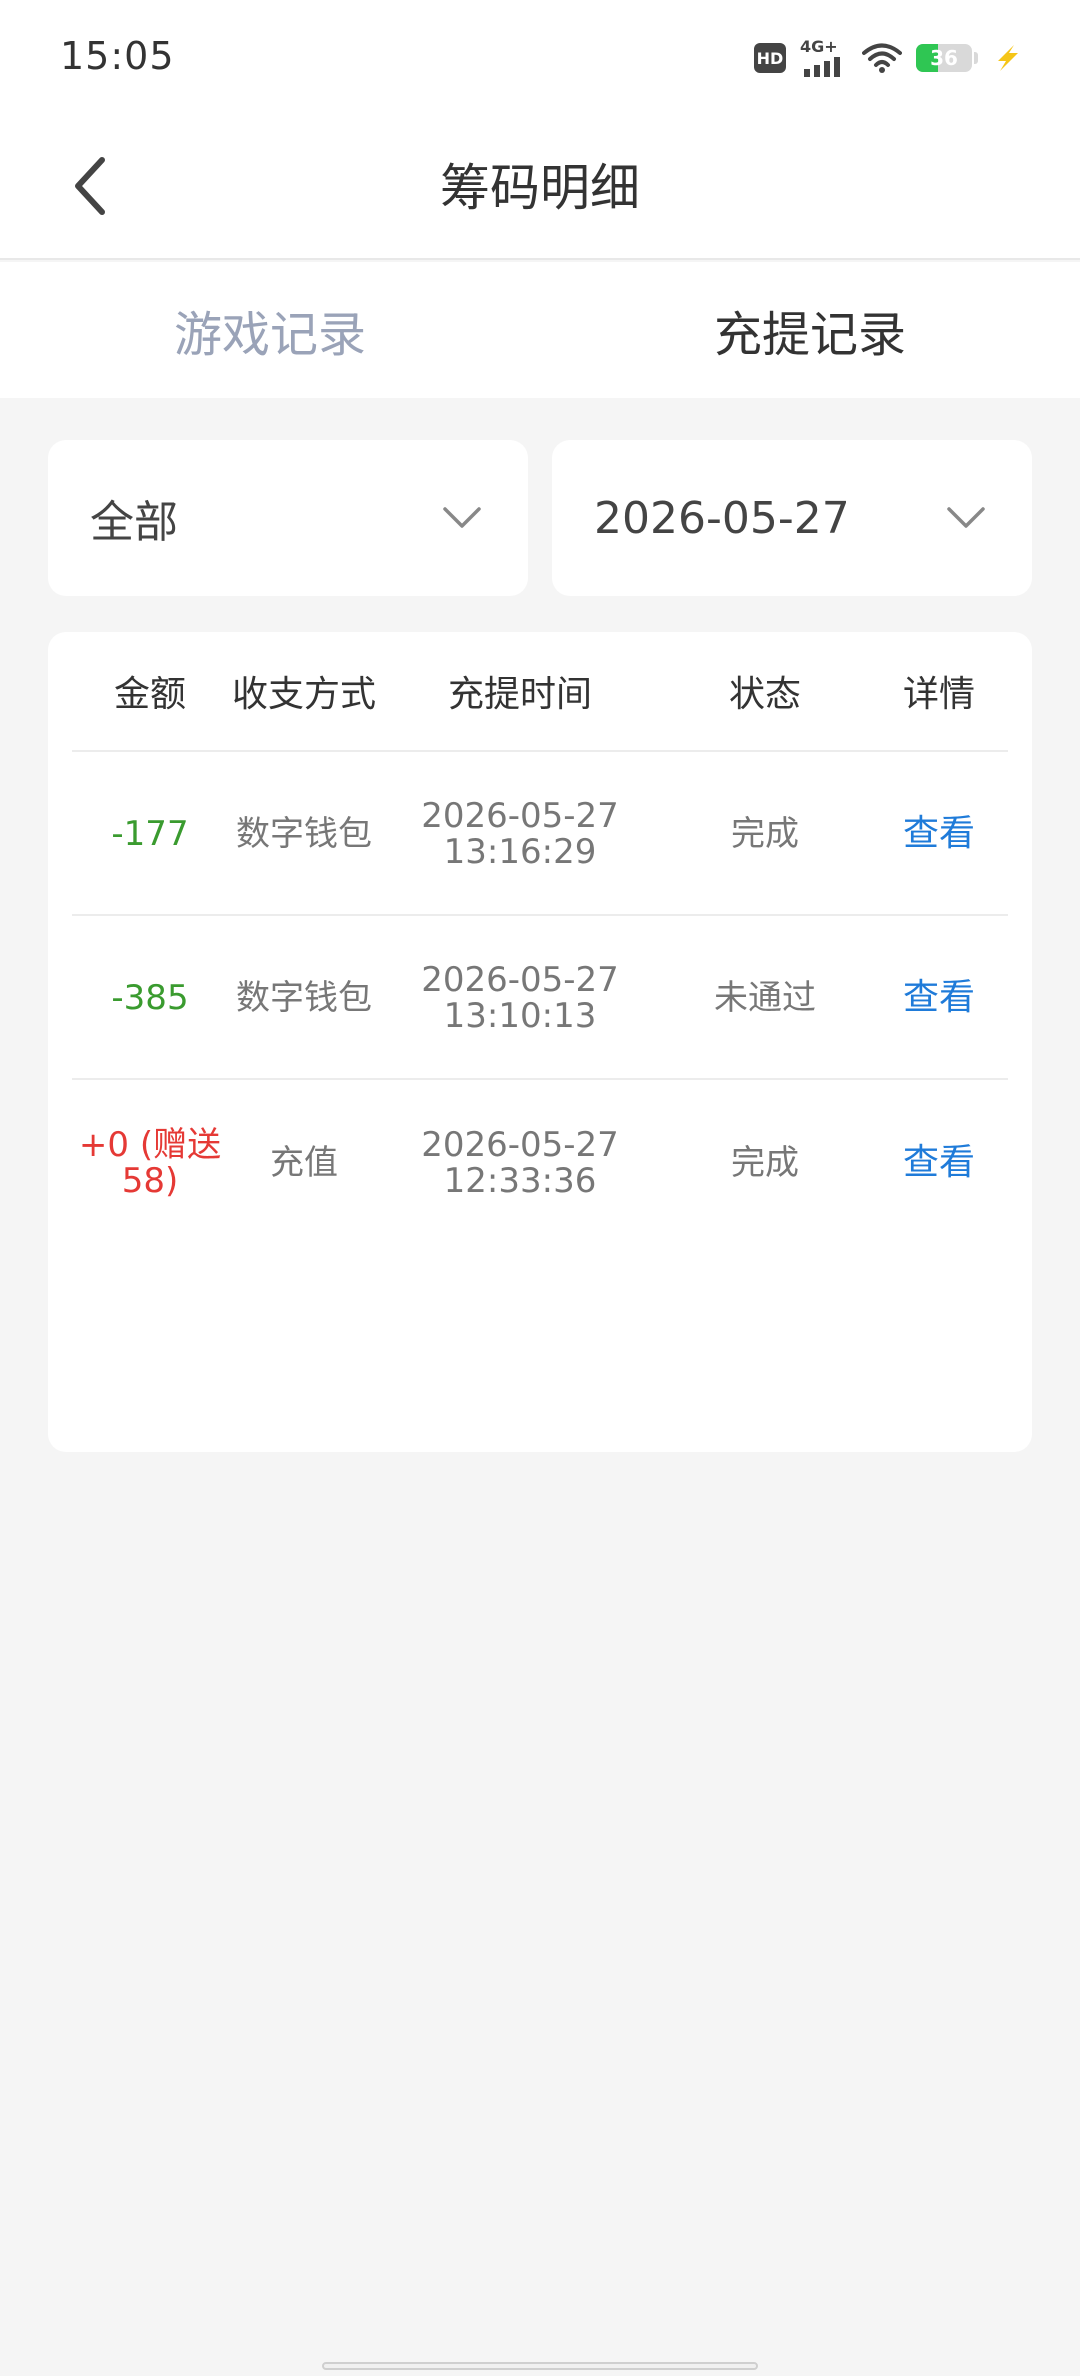 The image size is (1080, 2376). Describe the element at coordinates (520, 1016) in the screenshot. I see `row-clock: 13:10:13` at that location.